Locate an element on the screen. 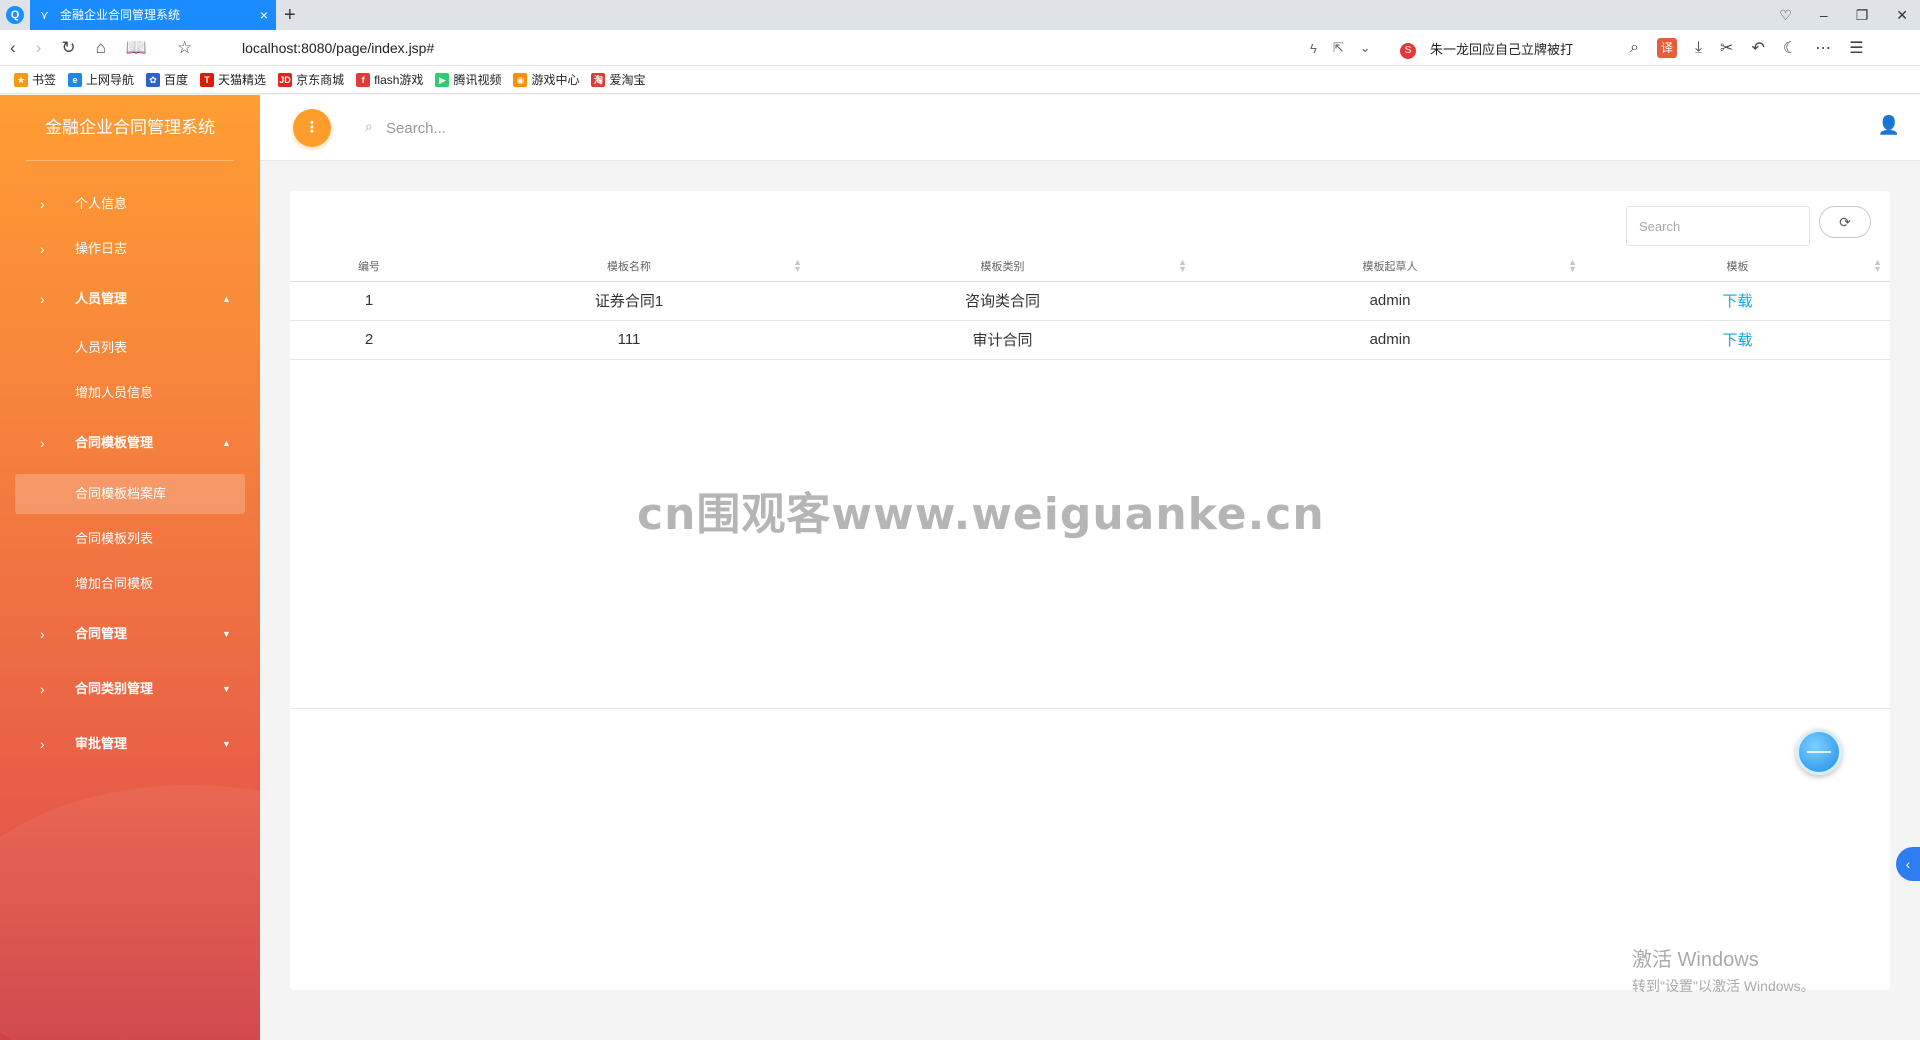 Image resolution: width=1920 pixels, height=1040 pixels. sidebar-item-staff-list: 人员列表 is located at coordinates (130, 348).